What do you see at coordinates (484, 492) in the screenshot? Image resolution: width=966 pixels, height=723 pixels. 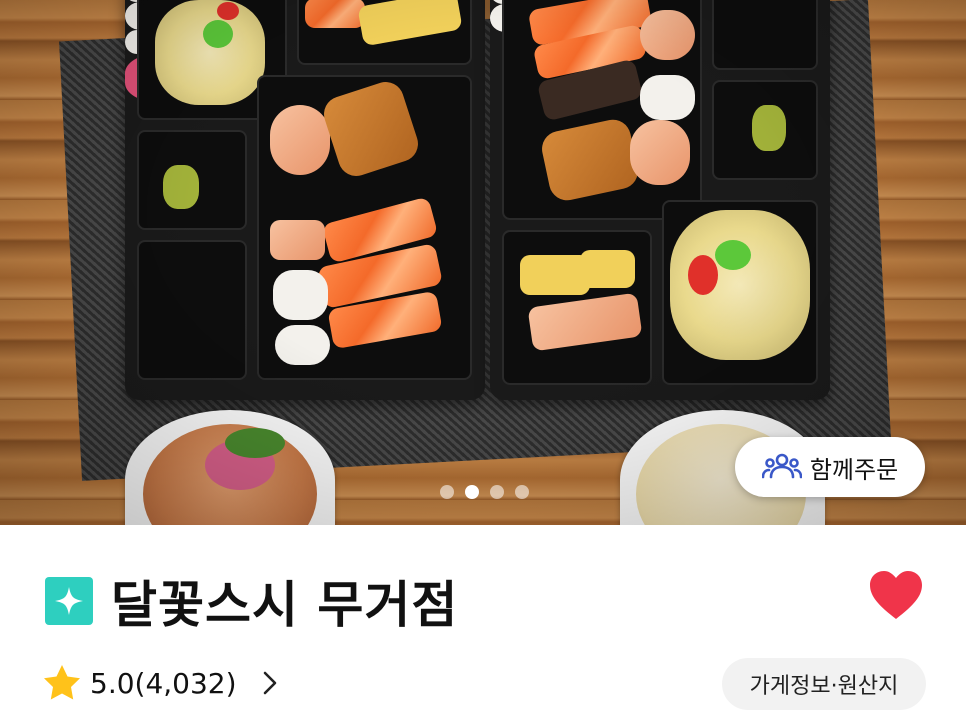 I see `carousel-indicator` at bounding box center [484, 492].